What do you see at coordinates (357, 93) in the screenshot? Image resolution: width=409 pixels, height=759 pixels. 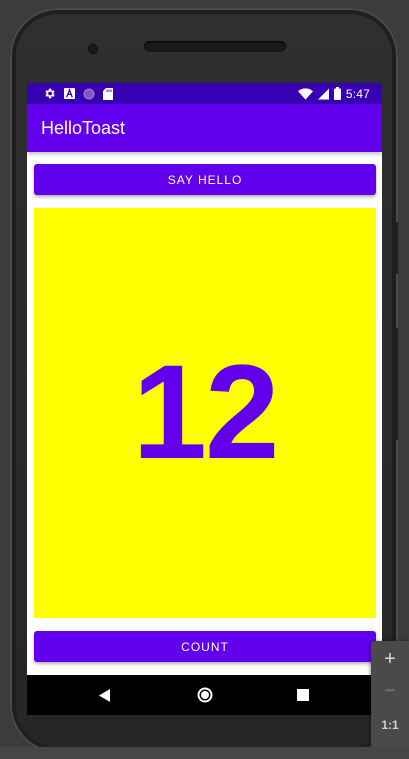 I see `status-time: 5:47` at bounding box center [357, 93].